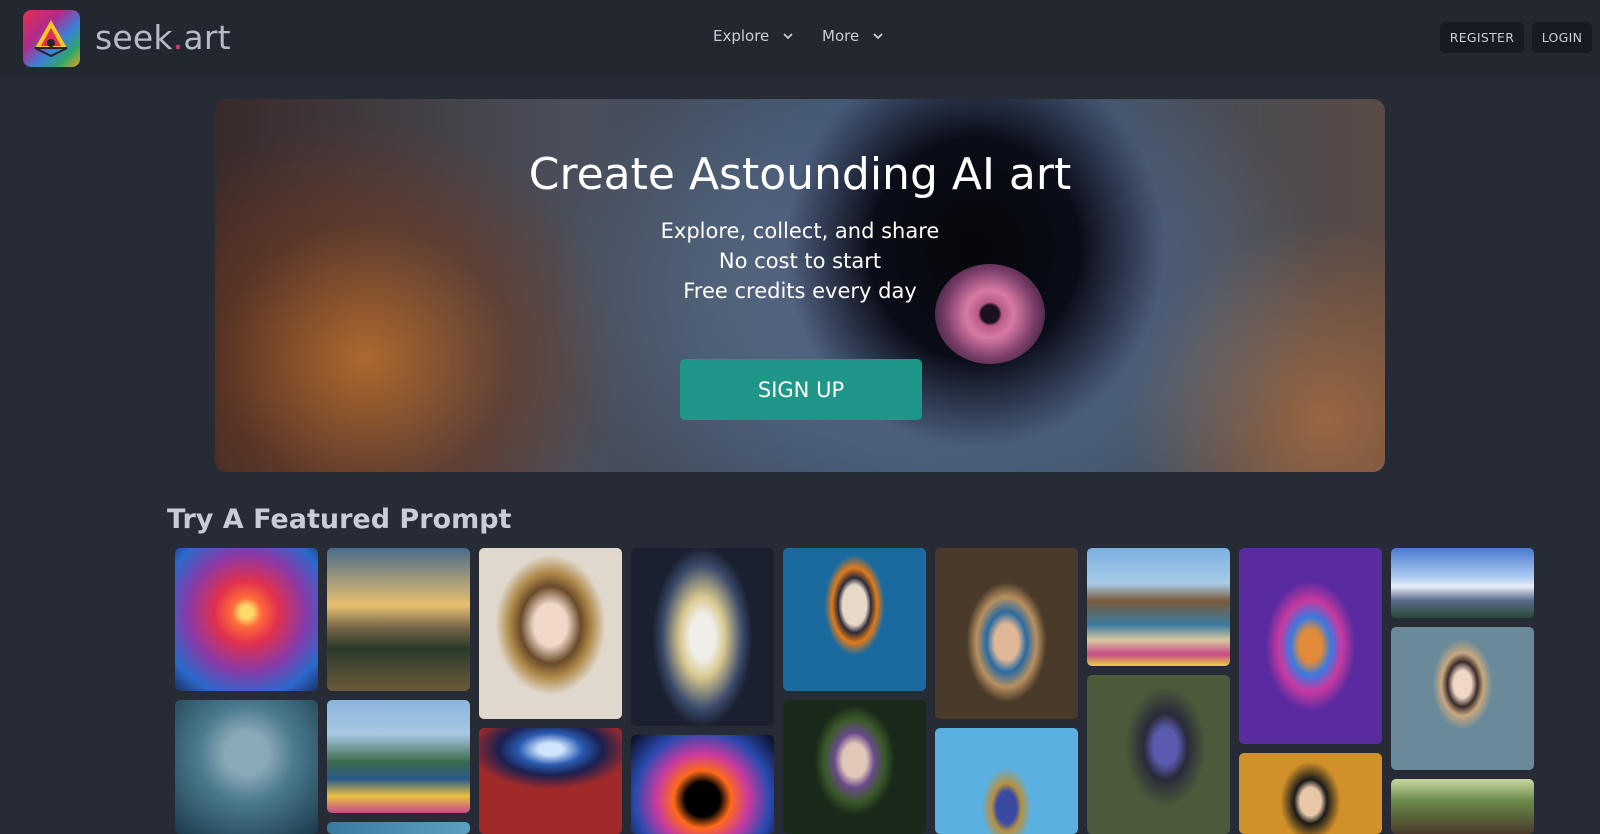  Describe the element at coordinates (51, 38) in the screenshot. I see `seek-art-logo` at that location.